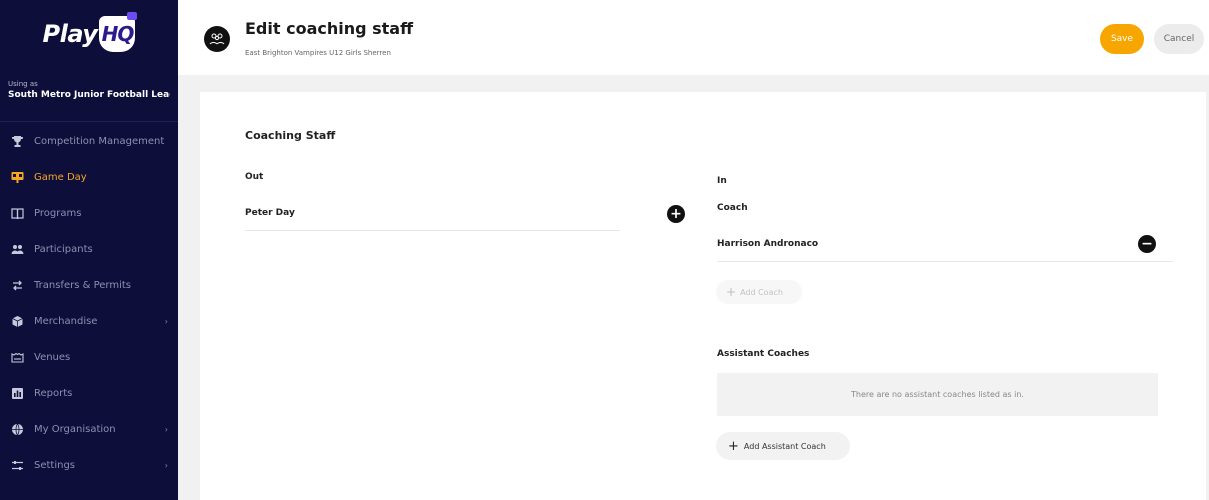  I want to click on org-name-row: South Metro Junior Football Leagu ⌄, so click(89, 95).